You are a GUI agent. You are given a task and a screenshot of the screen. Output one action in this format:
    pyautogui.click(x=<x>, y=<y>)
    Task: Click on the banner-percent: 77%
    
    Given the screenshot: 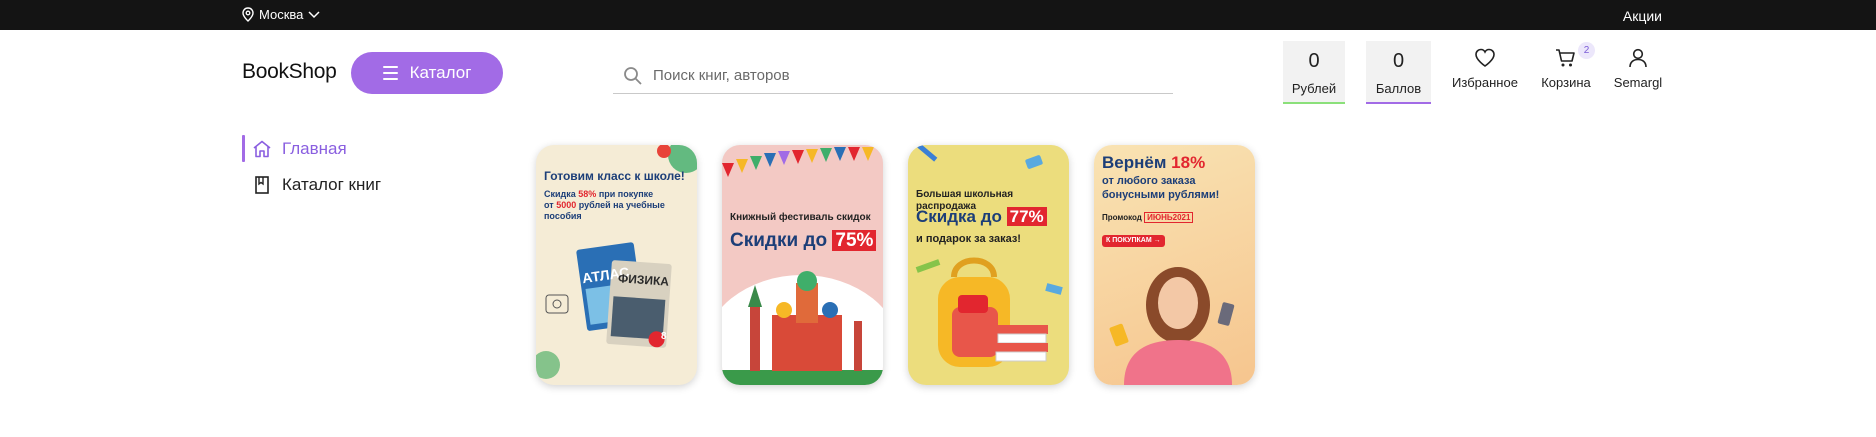 What is the action you would take?
    pyautogui.click(x=1026, y=216)
    